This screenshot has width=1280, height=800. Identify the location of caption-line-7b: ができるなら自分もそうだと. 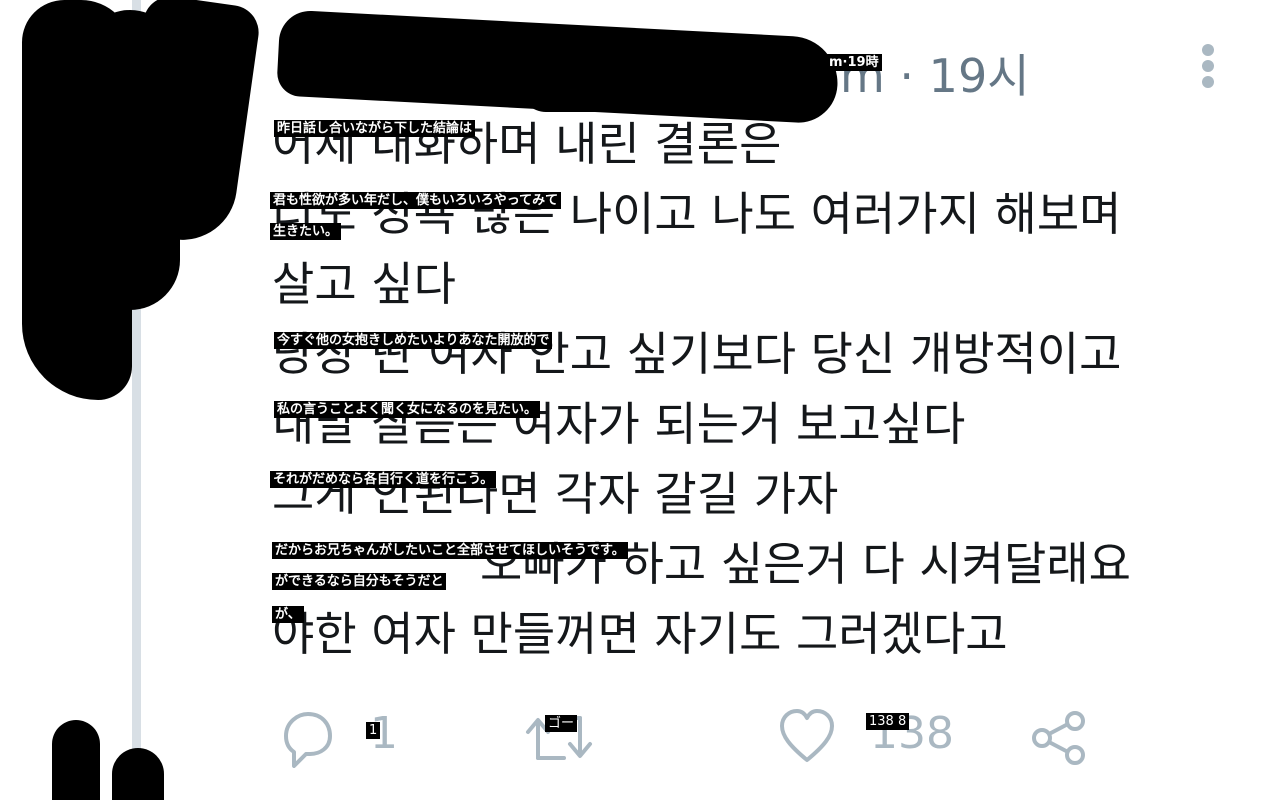
(359, 581).